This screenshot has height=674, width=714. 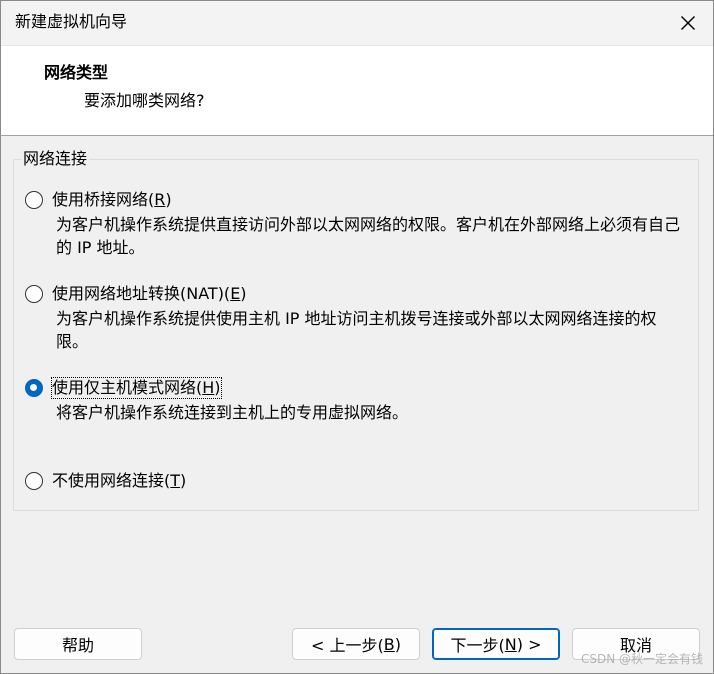 I want to click on close-icon, so click(x=688, y=23).